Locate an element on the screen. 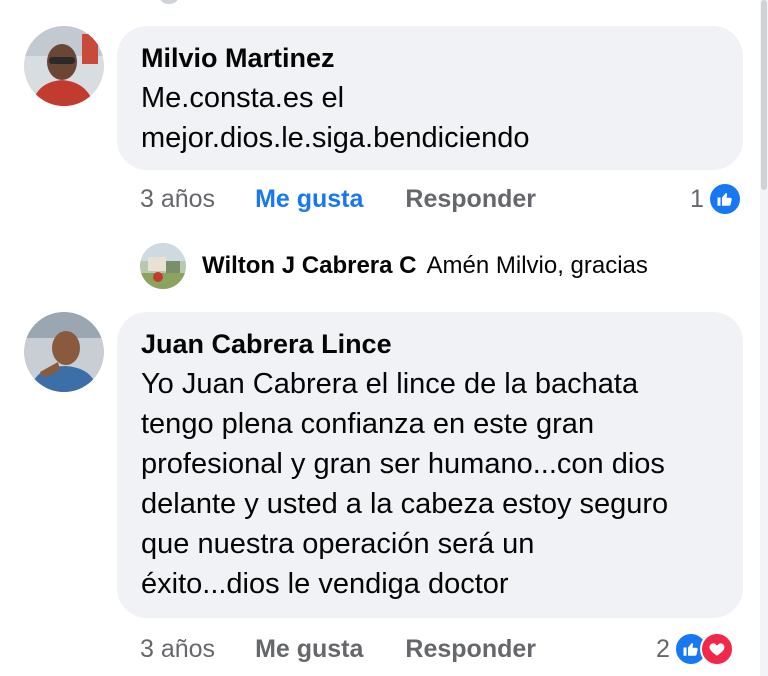 The image size is (768, 676). reply-preview: Wilton J Cabrera C Amén Milvio, gracias is located at coordinates (394, 266).